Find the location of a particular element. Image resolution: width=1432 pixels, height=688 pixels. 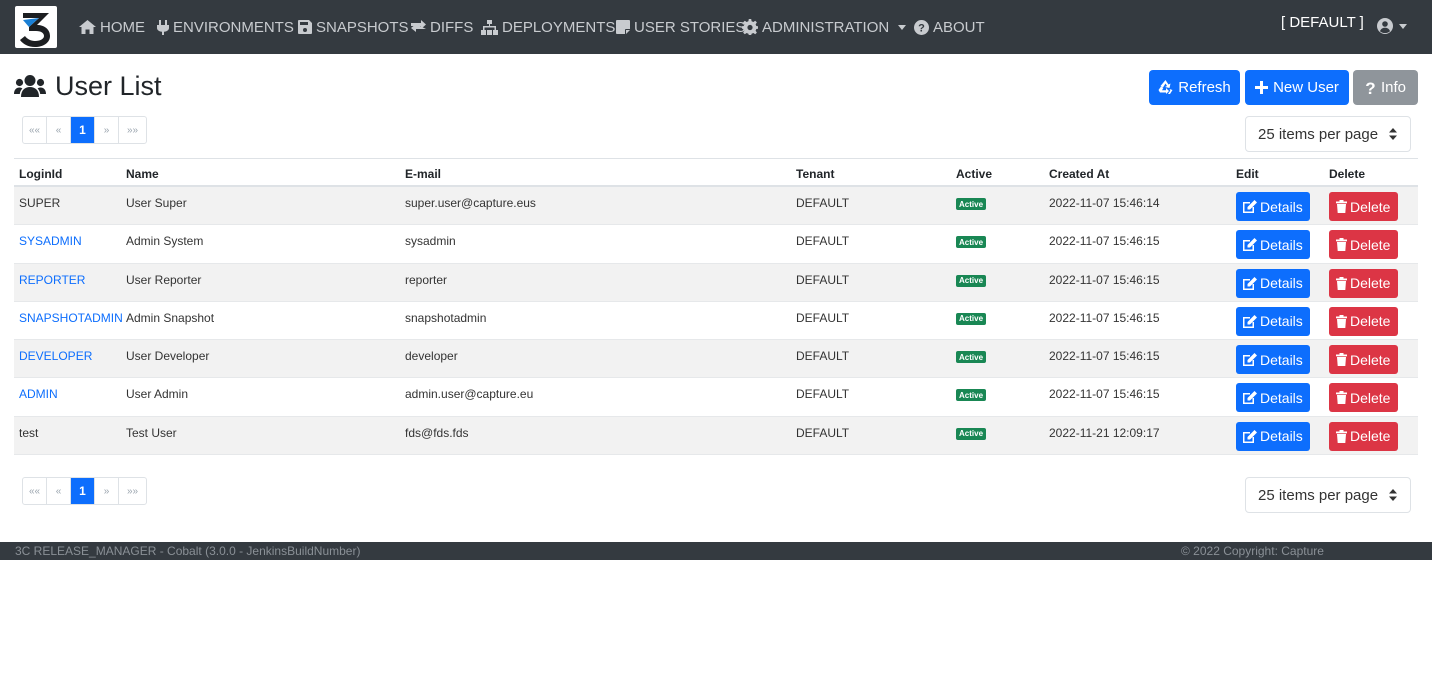

col-header-active: Active is located at coordinates (974, 174).